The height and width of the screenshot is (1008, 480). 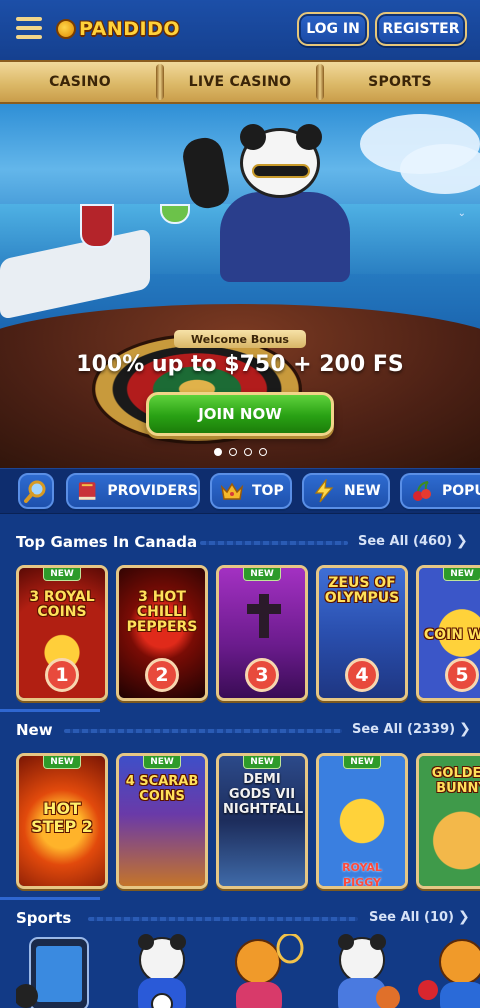 What do you see at coordinates (455, 781) in the screenshot?
I see `game-title: GOLDEN BUNNY` at bounding box center [455, 781].